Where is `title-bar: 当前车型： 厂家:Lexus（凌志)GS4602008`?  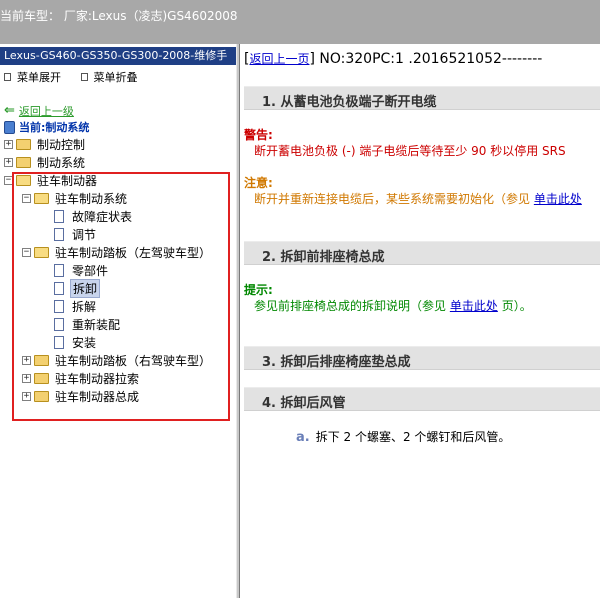 title-bar: 当前车型： 厂家:Lexus（凌志)GS4602008 is located at coordinates (300, 22).